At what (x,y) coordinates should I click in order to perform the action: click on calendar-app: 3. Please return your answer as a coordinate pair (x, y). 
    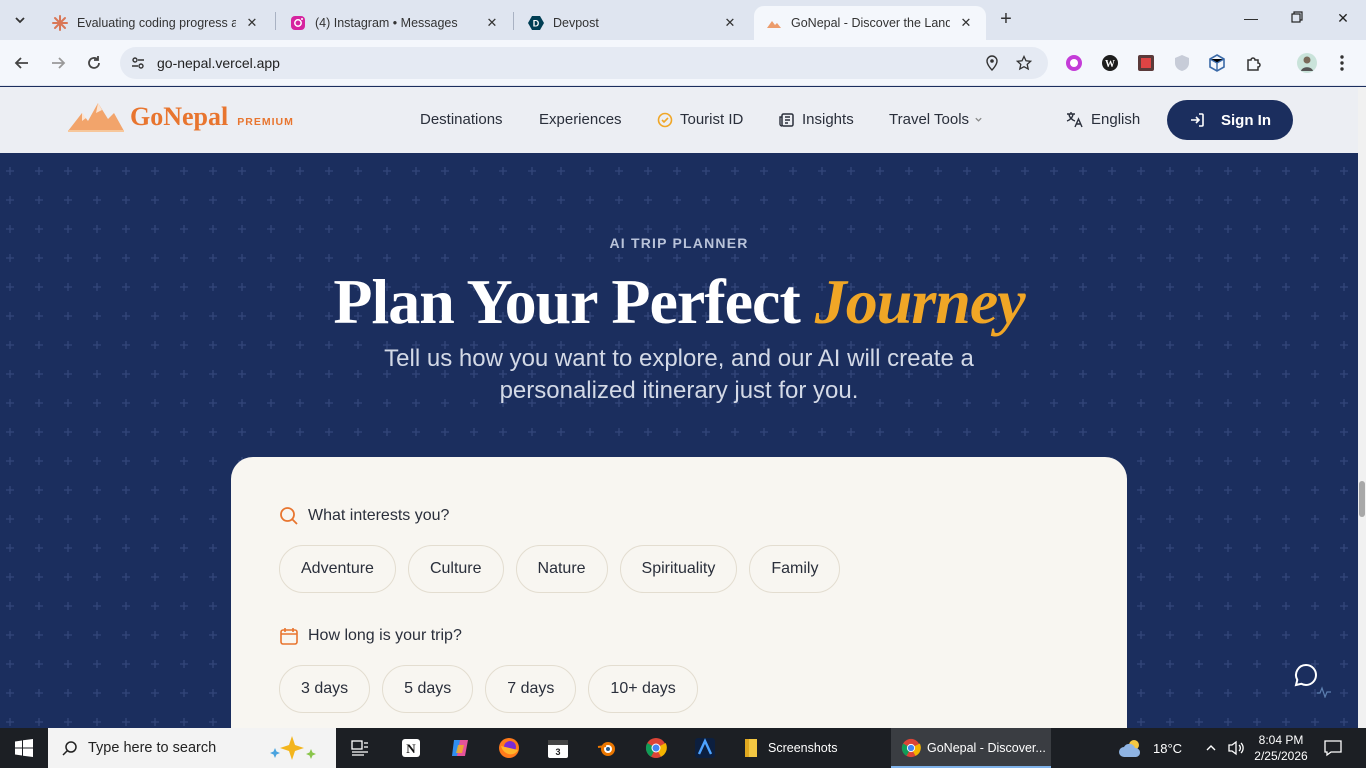
    Looking at the image, I should click on (558, 748).